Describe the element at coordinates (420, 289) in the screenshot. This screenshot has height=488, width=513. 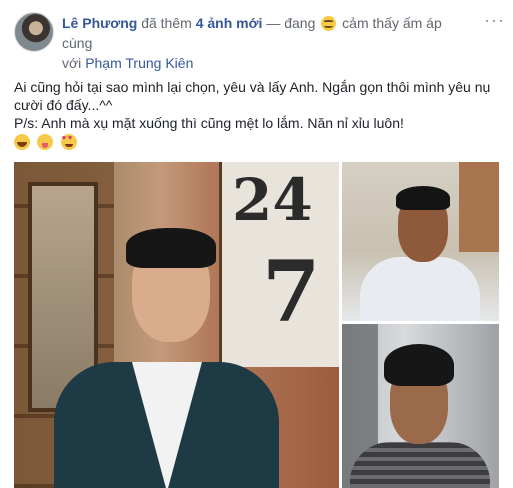
I see `person-shirt` at that location.